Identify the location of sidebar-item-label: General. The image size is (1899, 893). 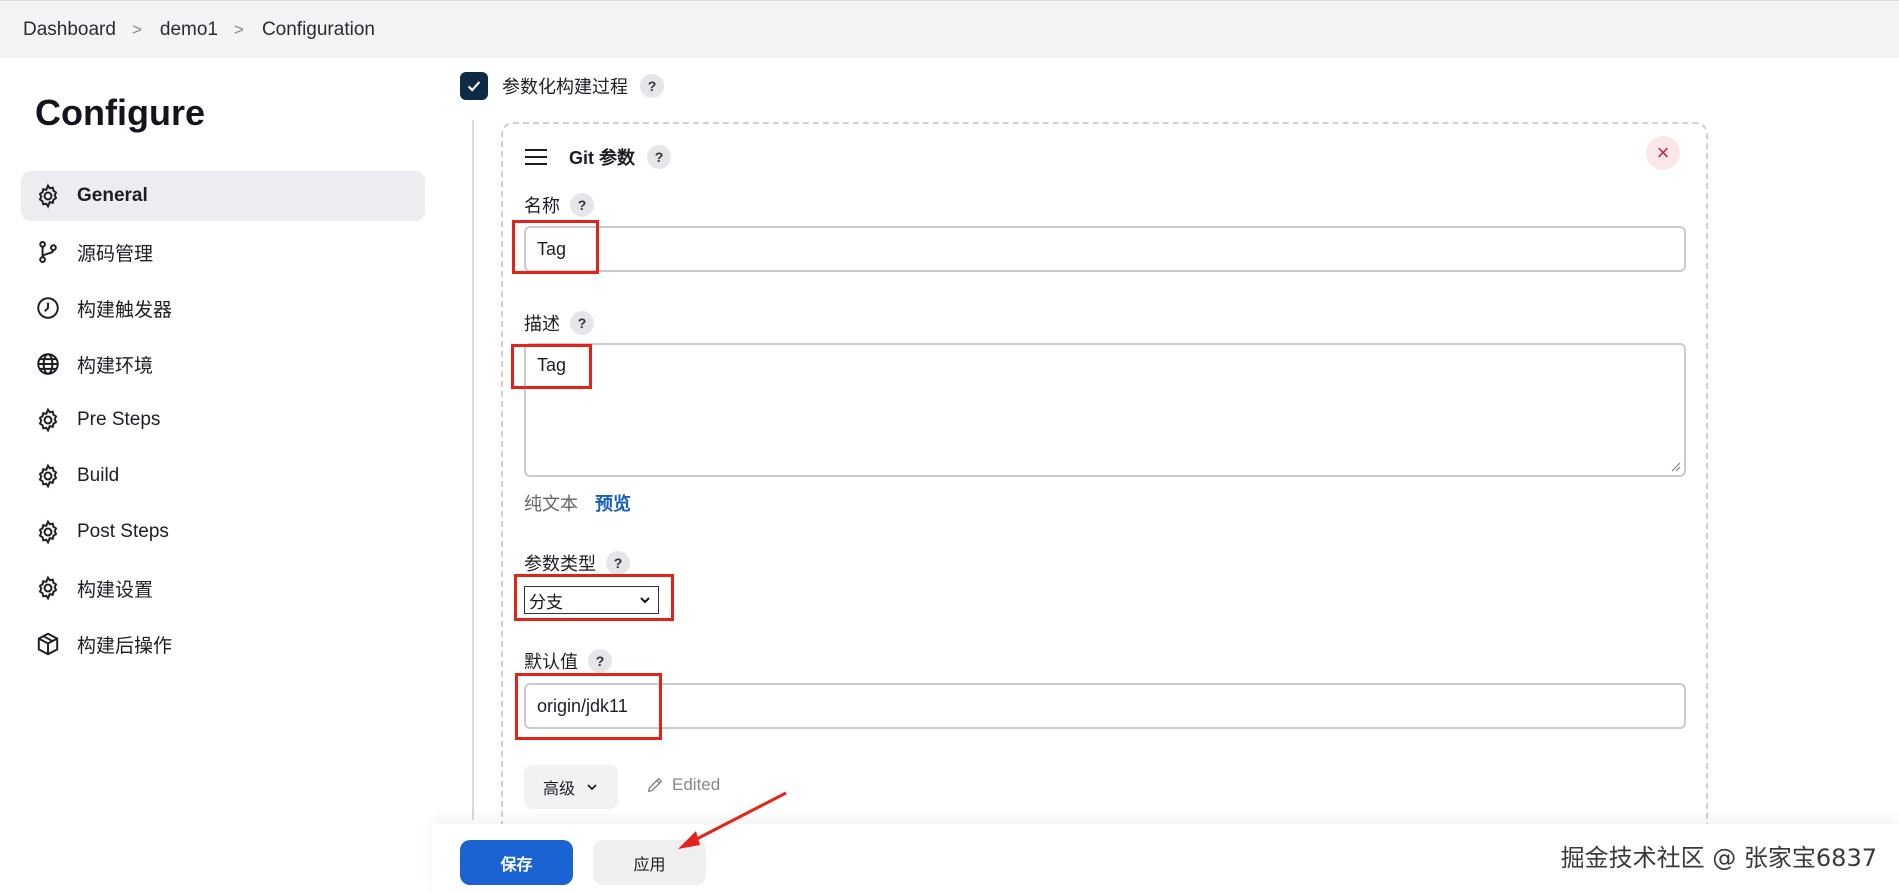
(112, 195).